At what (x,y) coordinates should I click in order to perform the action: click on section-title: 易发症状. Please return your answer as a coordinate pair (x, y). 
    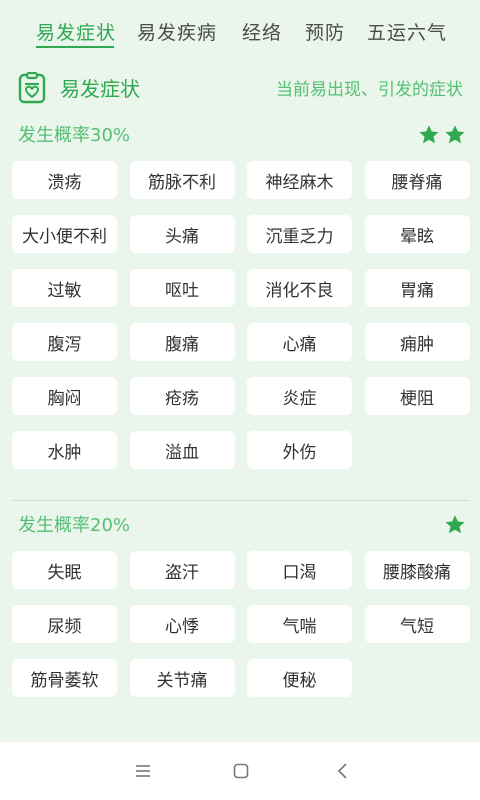
    Looking at the image, I should click on (100, 89).